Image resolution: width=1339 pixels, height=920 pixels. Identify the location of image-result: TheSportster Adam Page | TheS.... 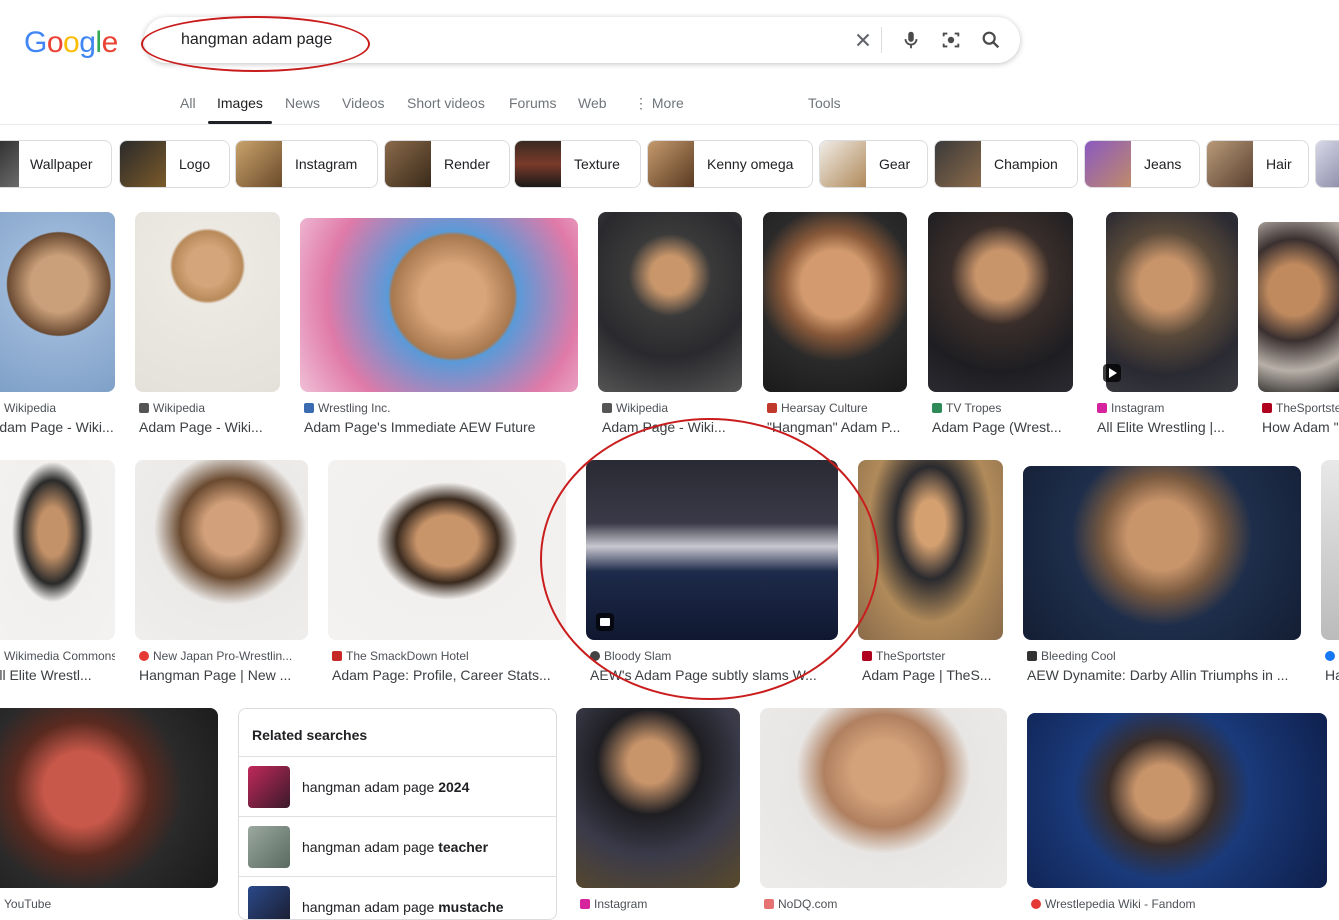
(930, 575).